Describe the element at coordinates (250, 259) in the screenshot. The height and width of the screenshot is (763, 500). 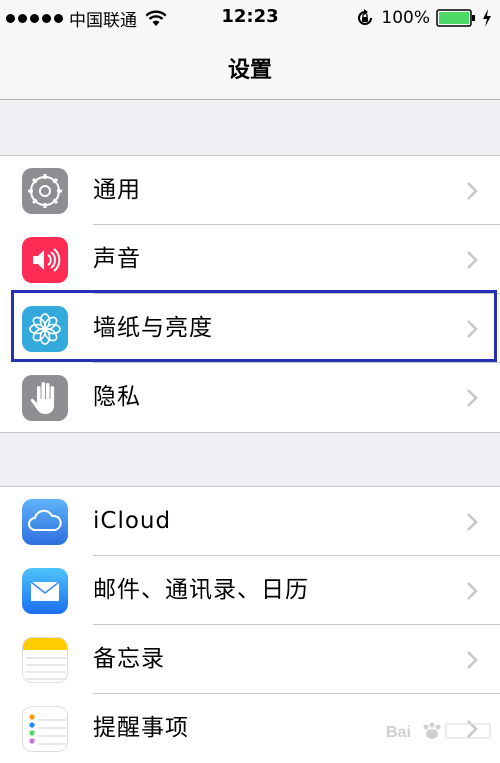
I see `settings-row-sounds: 声音` at that location.